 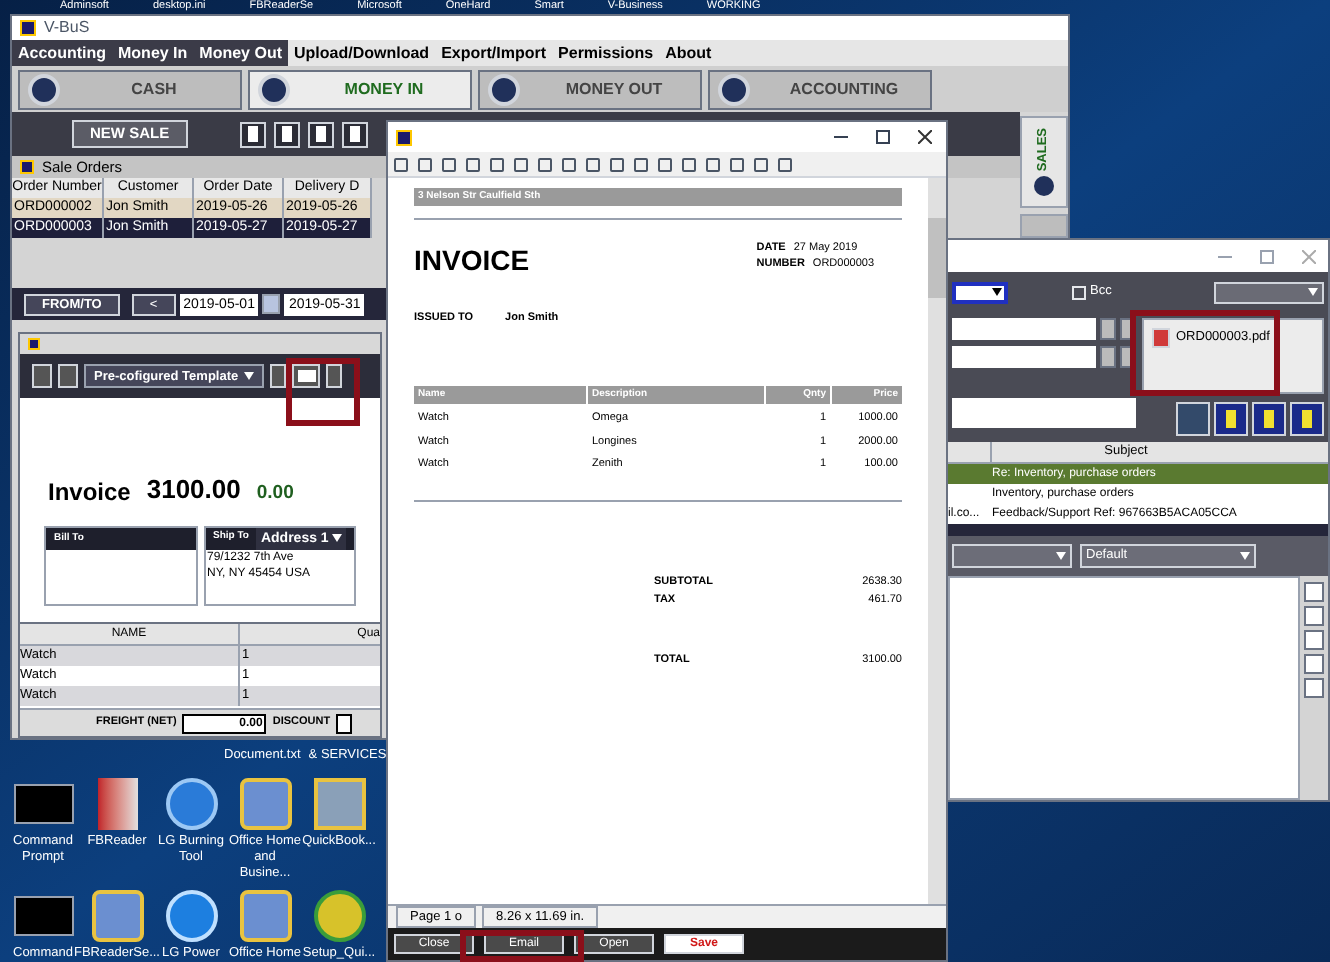 What do you see at coordinates (89, 492) in the screenshot?
I see `invoice-heading: Invoice` at bounding box center [89, 492].